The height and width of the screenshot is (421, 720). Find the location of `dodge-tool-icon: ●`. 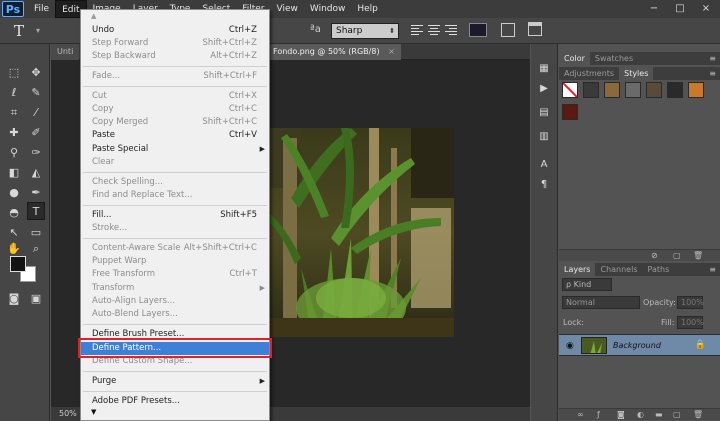

dodge-tool-icon: ● is located at coordinates (14, 193).